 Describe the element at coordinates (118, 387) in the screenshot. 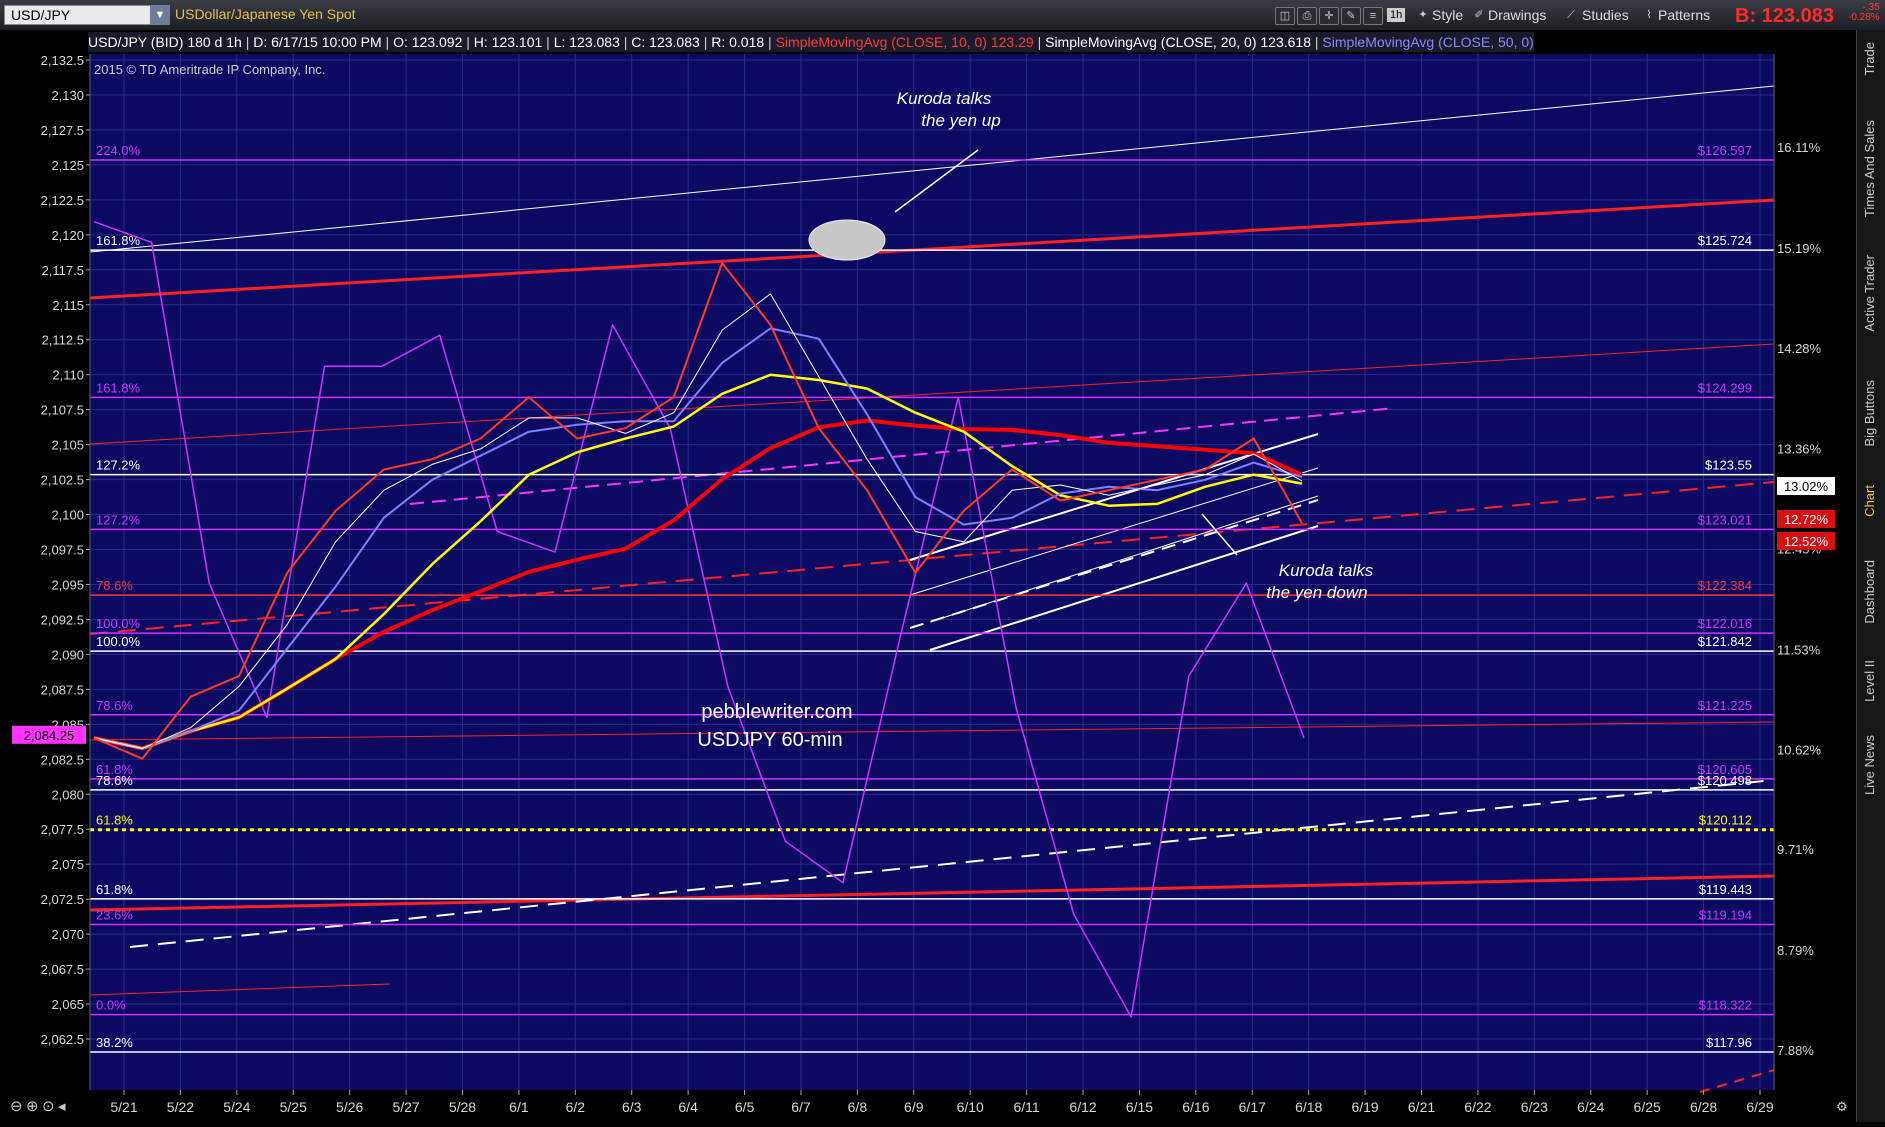

I see `fib-level-pct: 161.8%` at that location.